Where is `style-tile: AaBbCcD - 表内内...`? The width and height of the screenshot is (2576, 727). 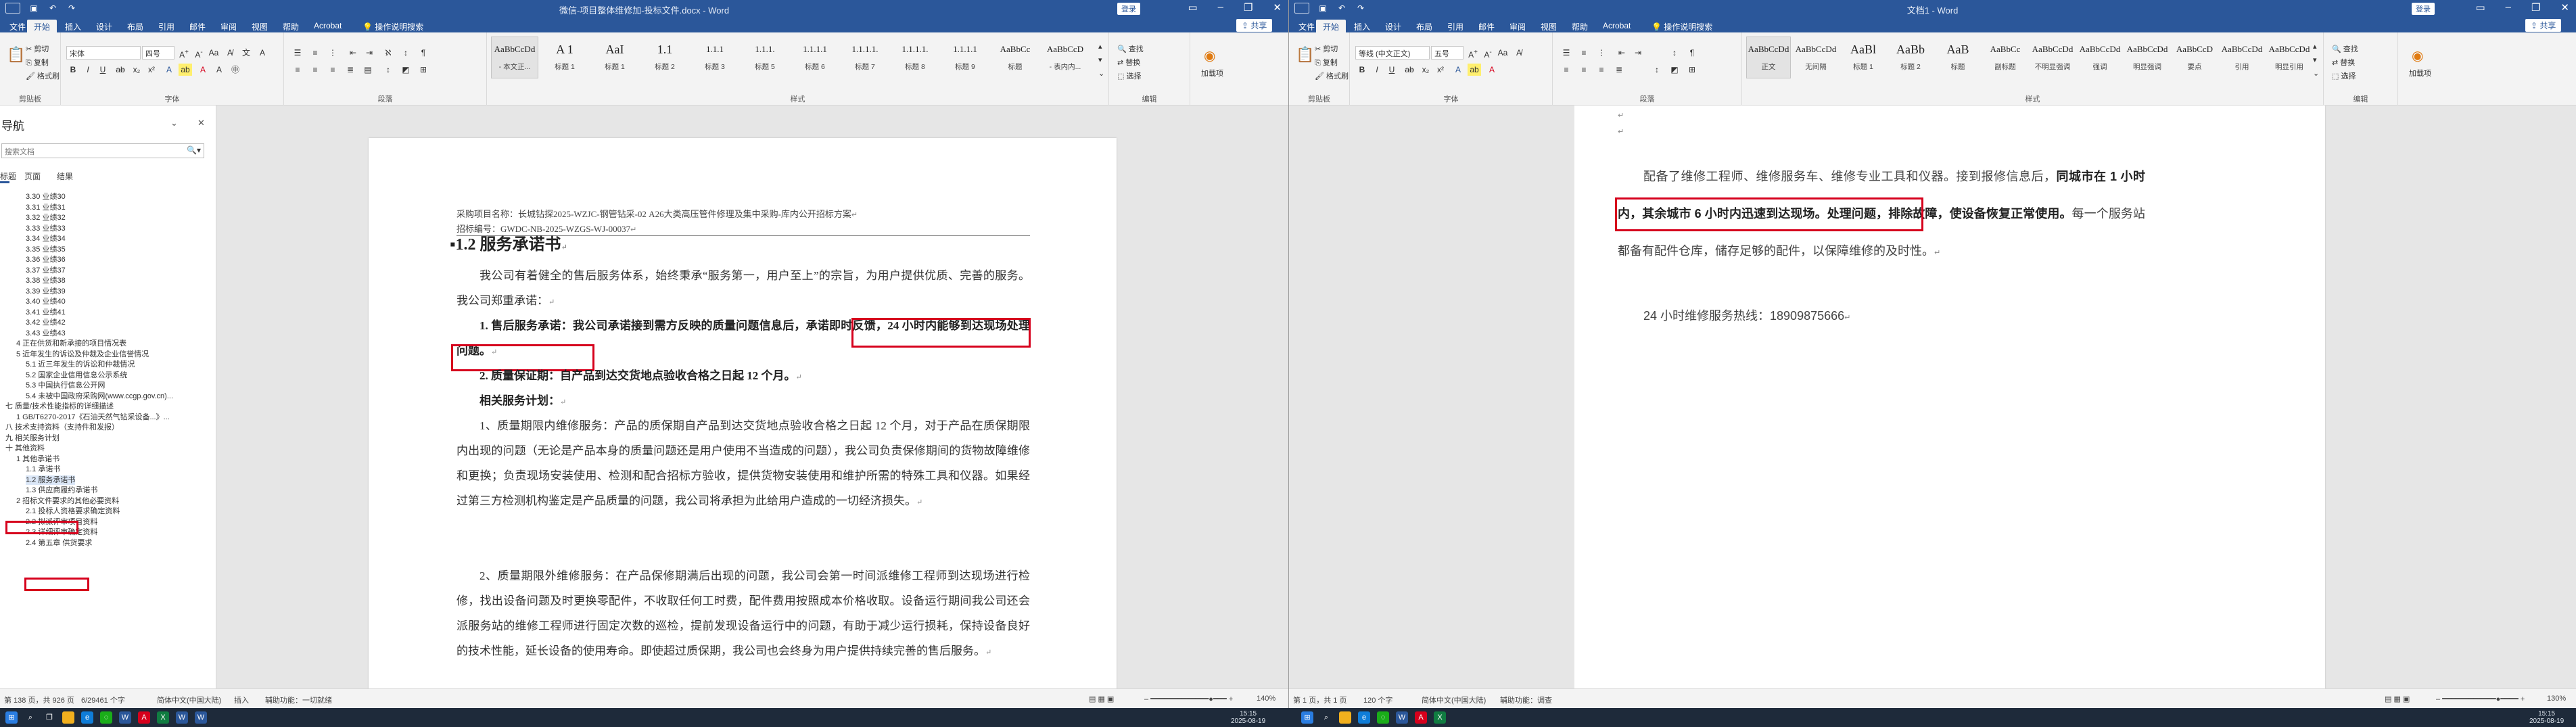 style-tile: AaBbCcD - 表内内... is located at coordinates (1065, 57).